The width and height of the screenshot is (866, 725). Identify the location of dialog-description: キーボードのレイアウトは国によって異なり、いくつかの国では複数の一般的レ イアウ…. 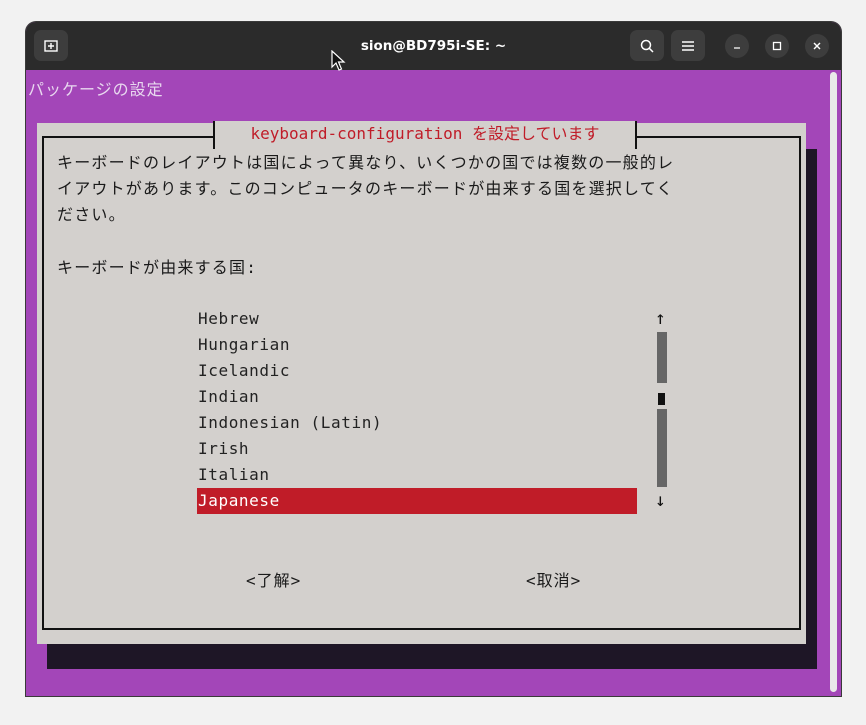
(422, 189).